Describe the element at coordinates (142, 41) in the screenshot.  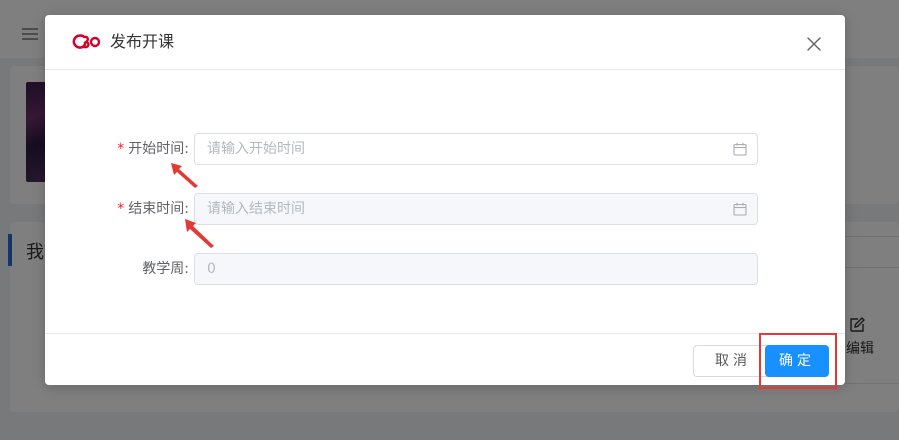
I see `dialog-title: 发布开课` at that location.